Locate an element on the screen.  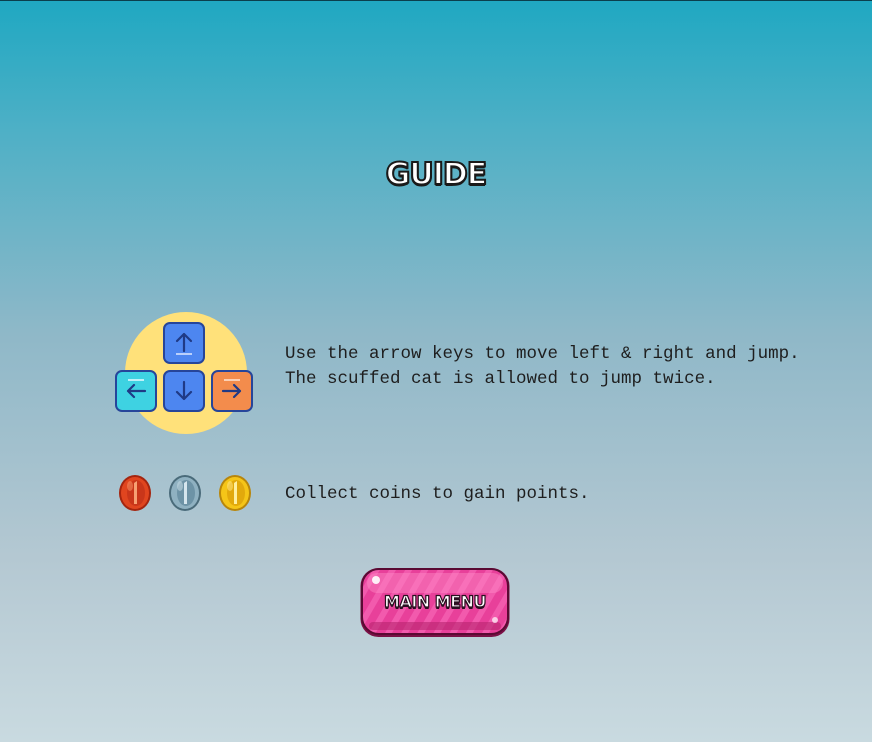
top-border is located at coordinates (436, 0).